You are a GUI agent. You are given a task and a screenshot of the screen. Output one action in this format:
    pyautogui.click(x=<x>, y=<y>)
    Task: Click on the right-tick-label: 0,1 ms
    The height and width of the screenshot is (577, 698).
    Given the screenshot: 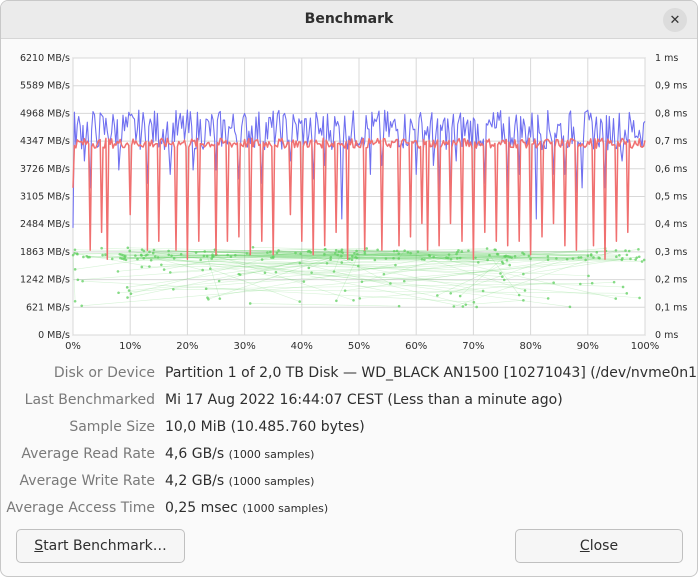 What is the action you would take?
    pyautogui.click(x=671, y=307)
    